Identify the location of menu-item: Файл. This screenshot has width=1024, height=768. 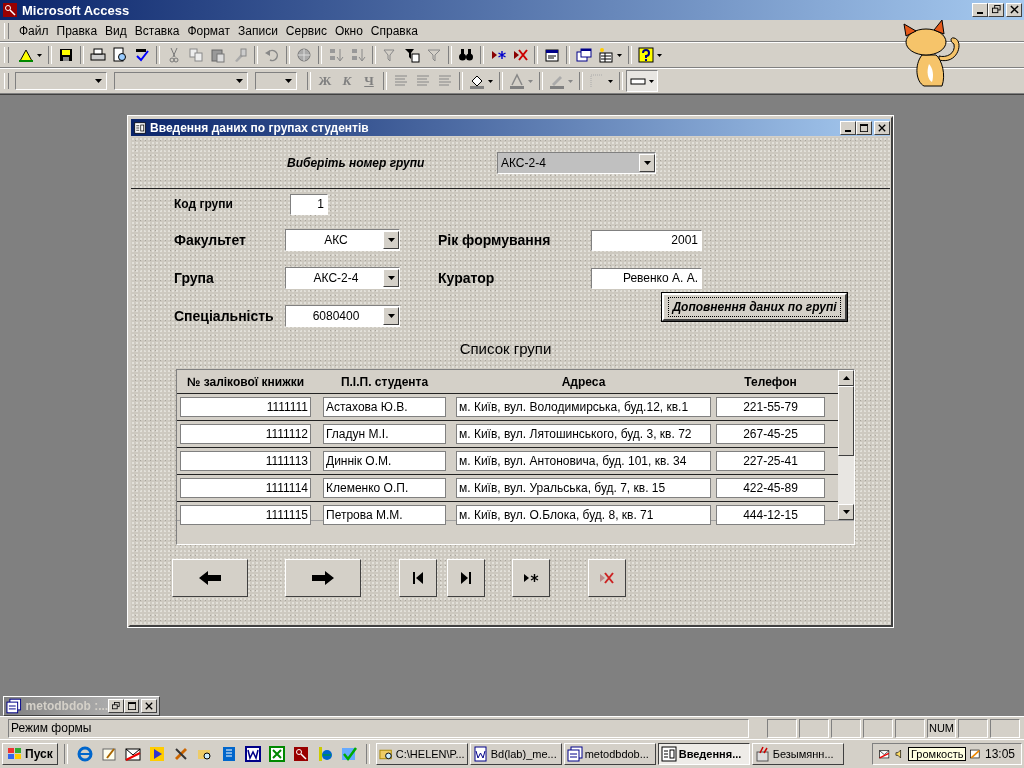
(34, 30).